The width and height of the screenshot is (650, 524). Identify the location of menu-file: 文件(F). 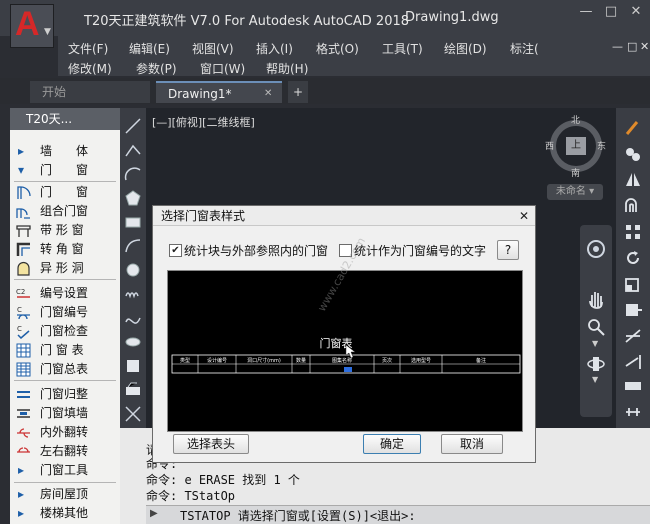
(88, 48).